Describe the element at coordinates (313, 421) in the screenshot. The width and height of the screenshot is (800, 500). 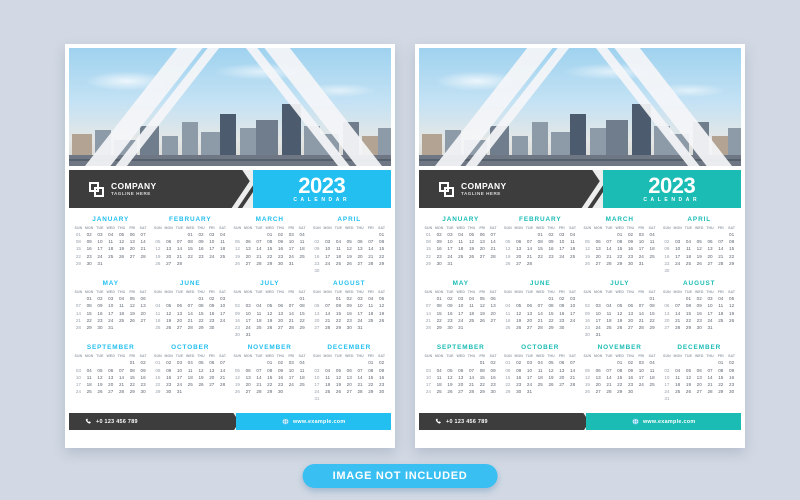
I see `website-block: www.example.com` at that location.